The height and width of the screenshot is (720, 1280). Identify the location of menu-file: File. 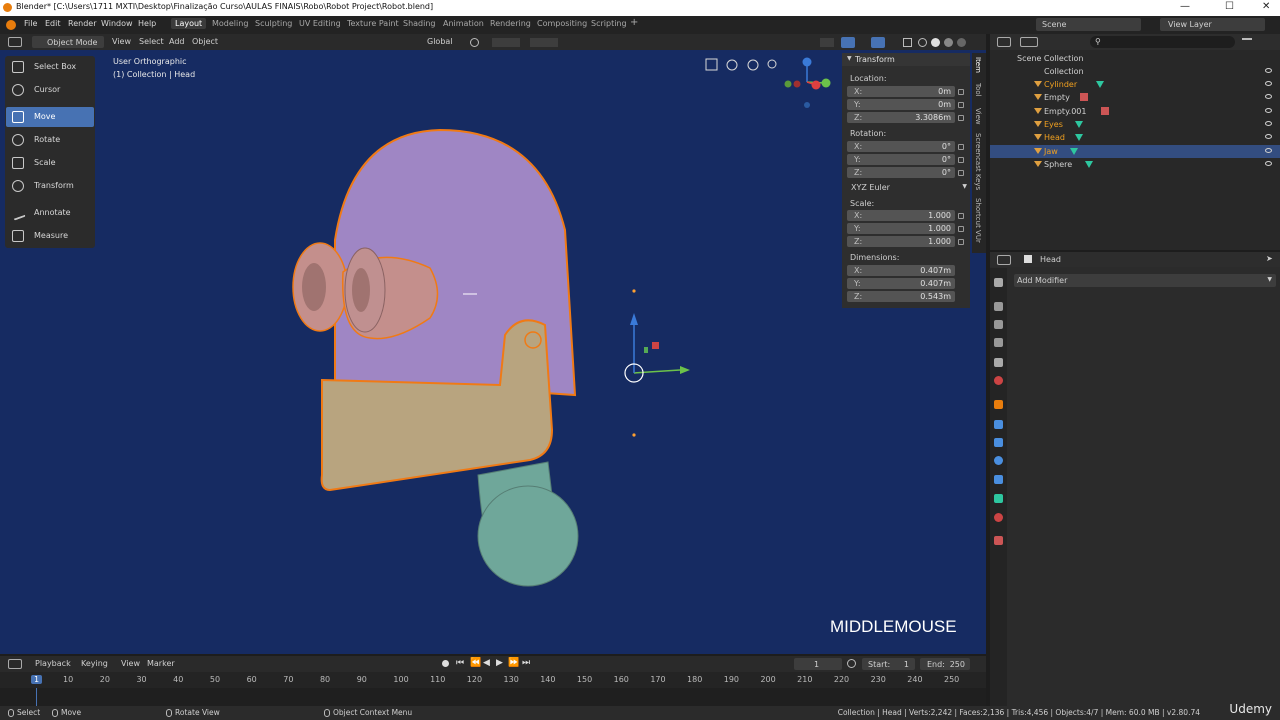
(30, 23).